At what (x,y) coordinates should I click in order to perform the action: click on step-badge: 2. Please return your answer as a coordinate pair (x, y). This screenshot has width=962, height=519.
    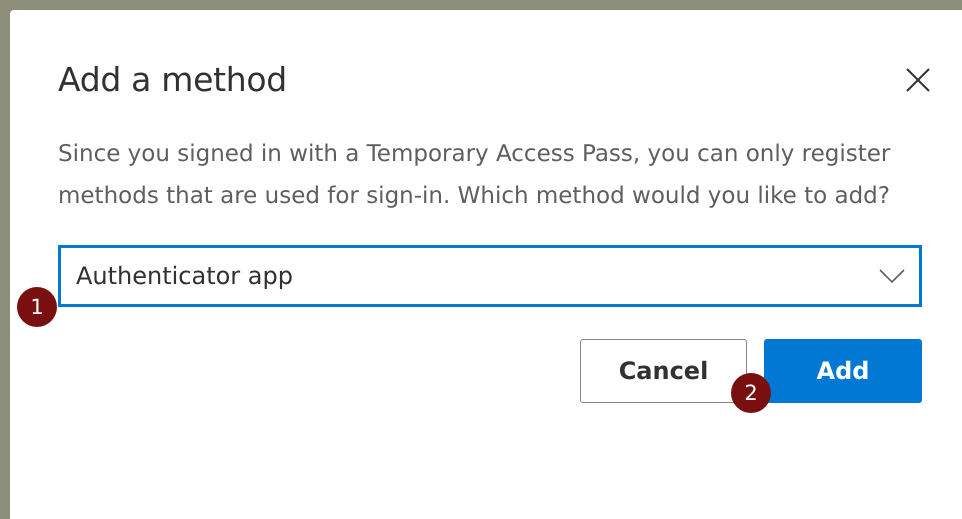
    Looking at the image, I should click on (751, 393).